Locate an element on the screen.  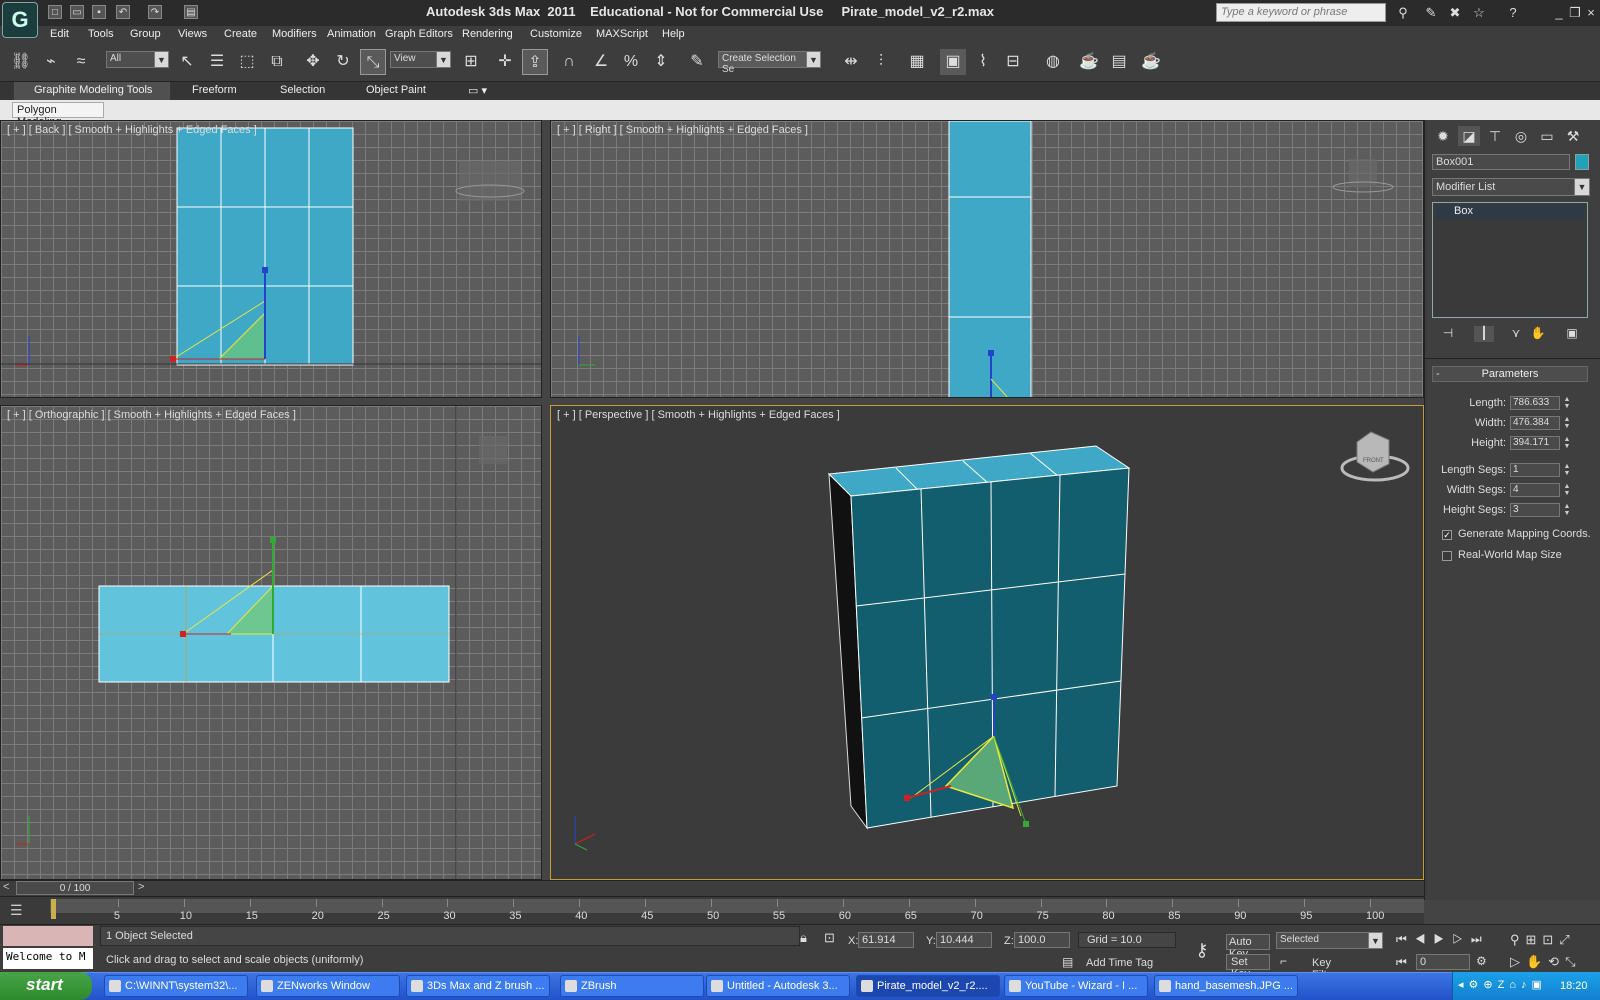
height-segs-spinner: ▲ ▼ is located at coordinates (1567, 510).